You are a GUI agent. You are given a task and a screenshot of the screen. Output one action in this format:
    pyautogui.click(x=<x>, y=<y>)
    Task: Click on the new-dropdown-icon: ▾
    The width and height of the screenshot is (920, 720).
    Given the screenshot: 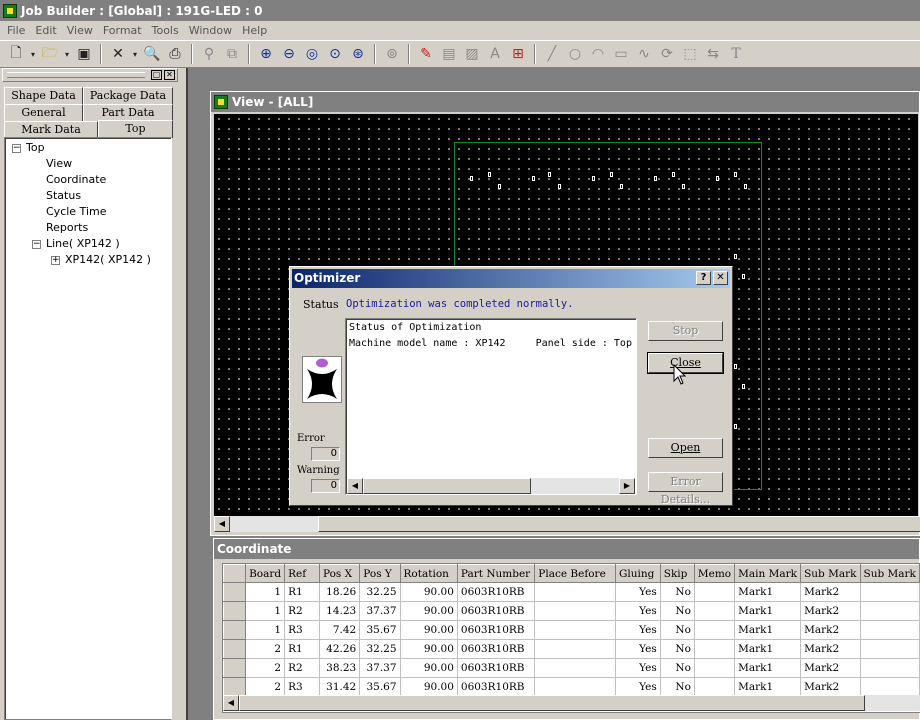 What is the action you would take?
    pyautogui.click(x=33, y=54)
    